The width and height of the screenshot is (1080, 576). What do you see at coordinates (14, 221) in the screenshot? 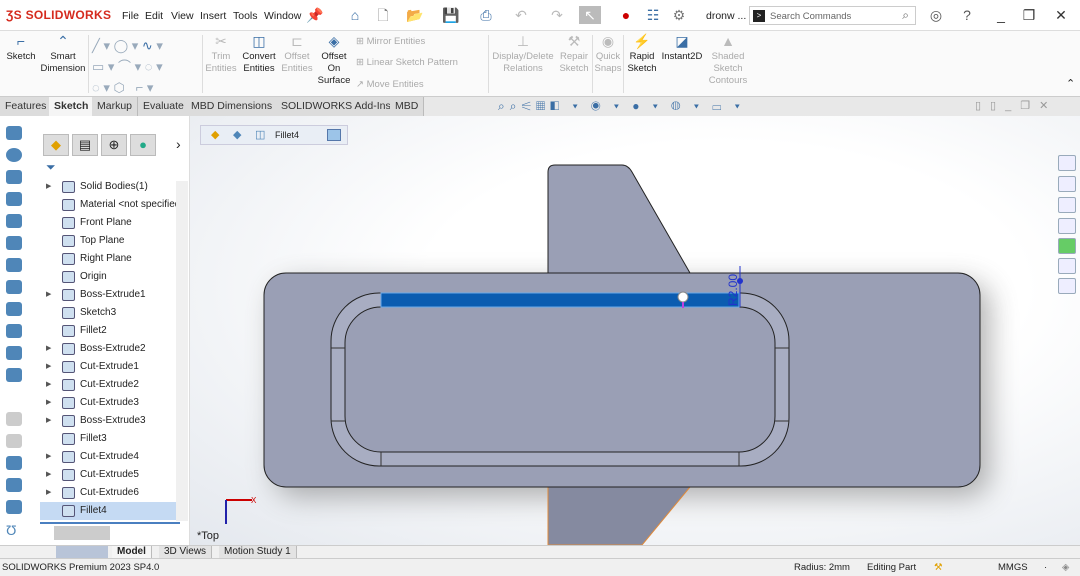
I see `revolved-cut-icon` at bounding box center [14, 221].